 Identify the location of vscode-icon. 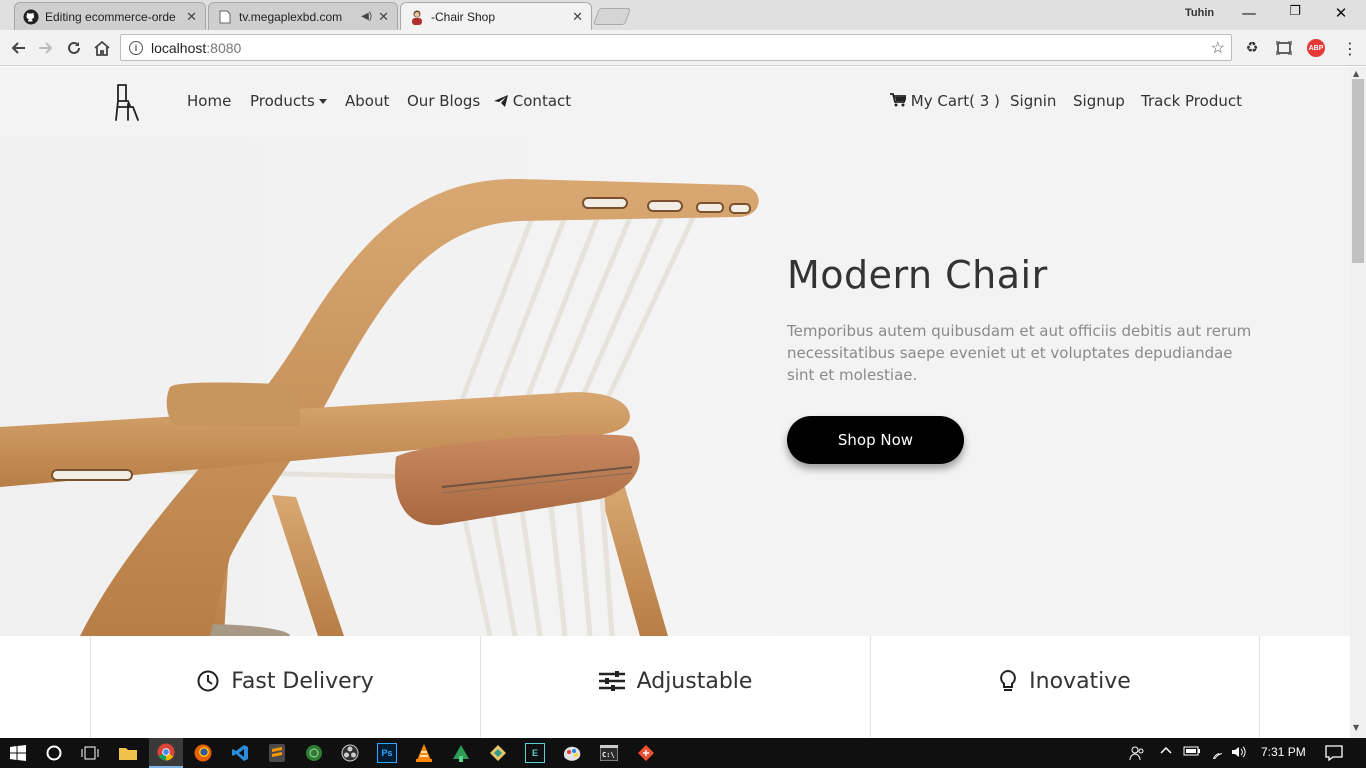
(240, 753).